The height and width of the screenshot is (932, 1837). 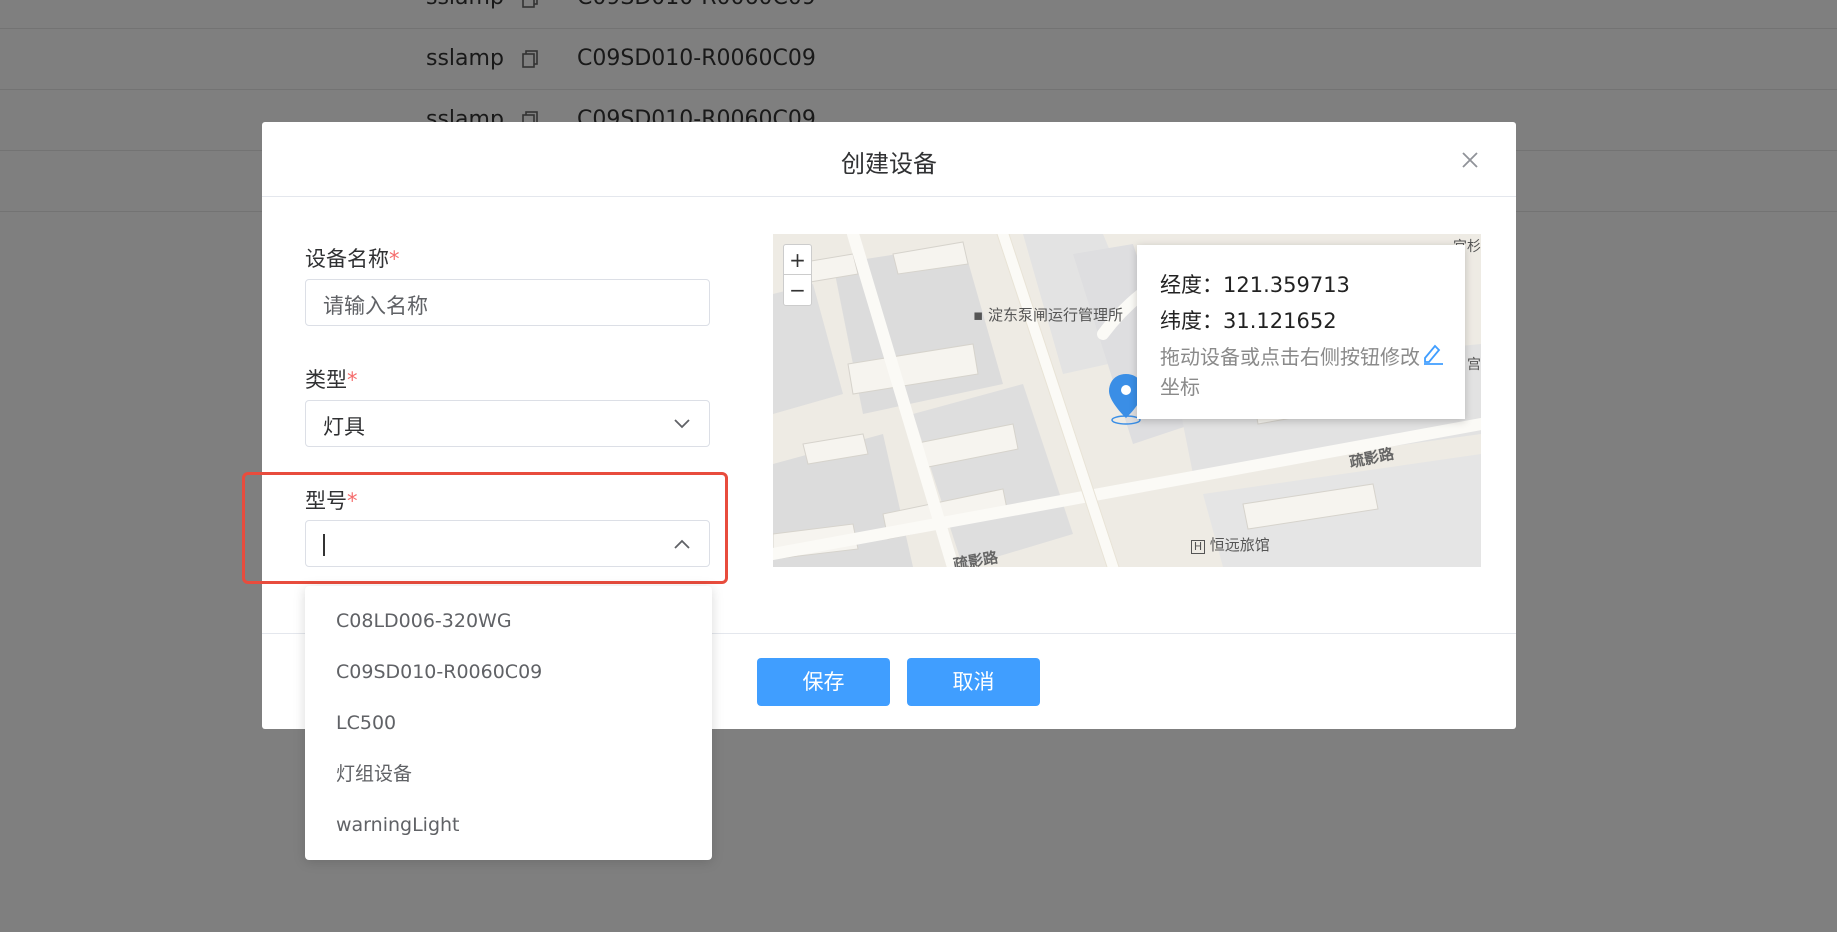 I want to click on map-edge-label: 宫杉, so click(x=1474, y=365).